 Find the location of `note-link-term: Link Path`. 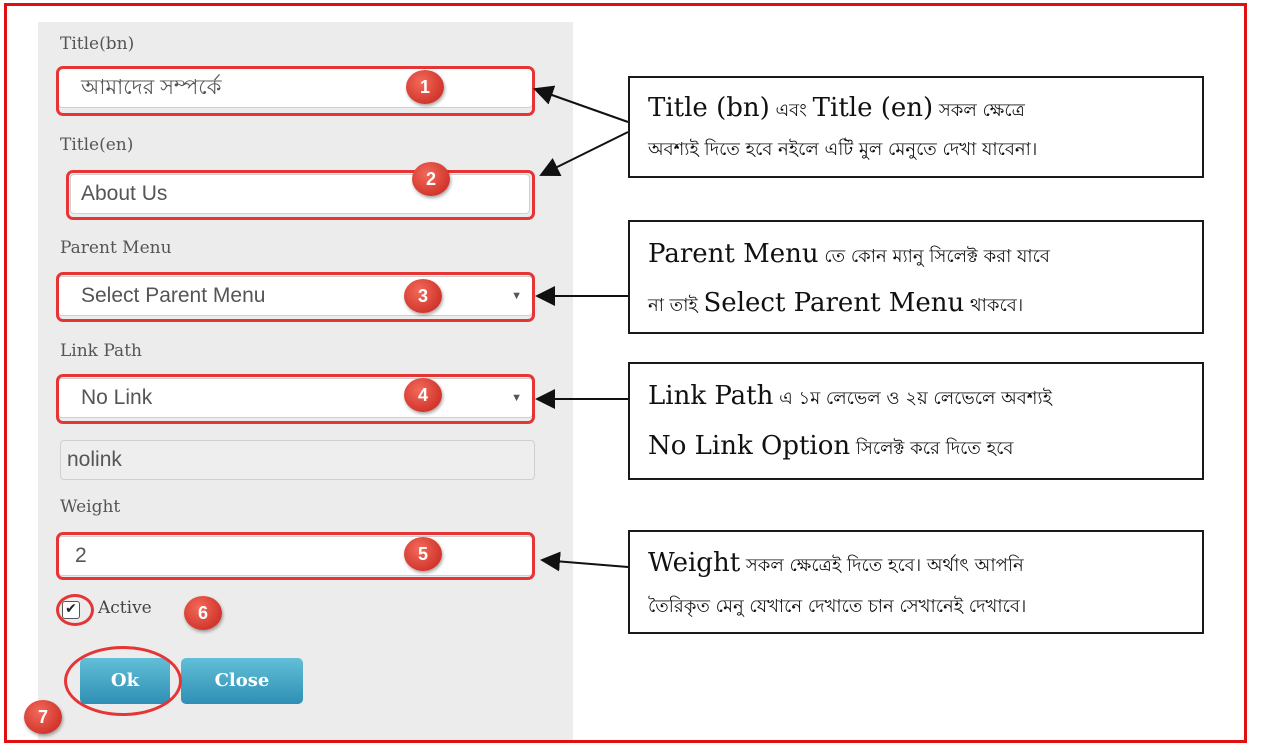

note-link-term: Link Path is located at coordinates (711, 396).